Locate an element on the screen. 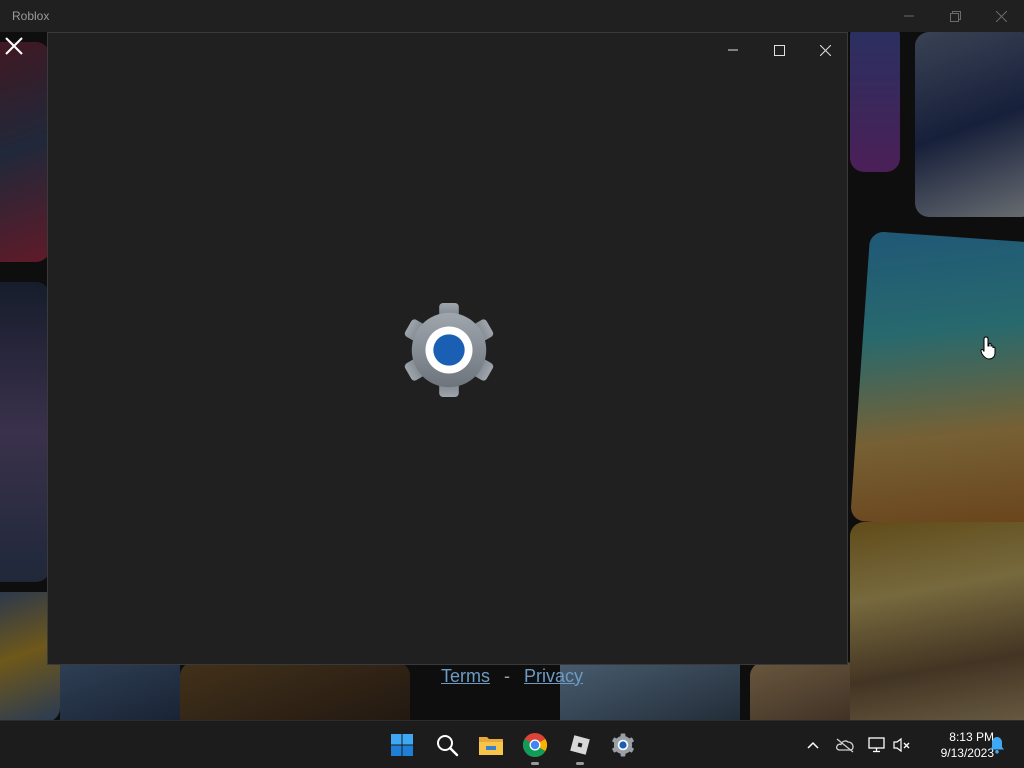  settings-close-button is located at coordinates (825, 50).